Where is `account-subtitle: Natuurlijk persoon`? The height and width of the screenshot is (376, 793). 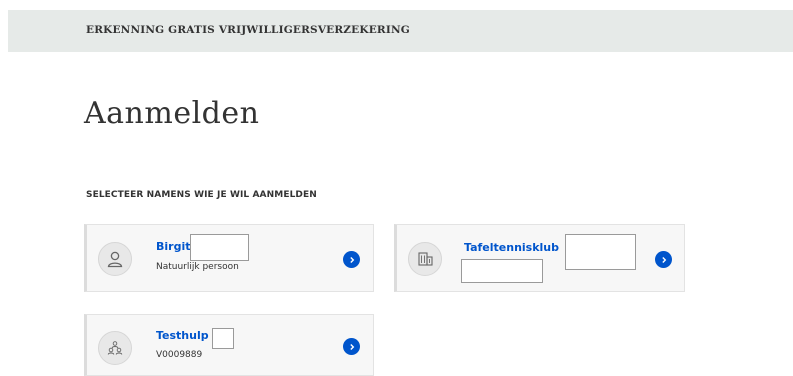 account-subtitle: Natuurlijk persoon is located at coordinates (197, 267).